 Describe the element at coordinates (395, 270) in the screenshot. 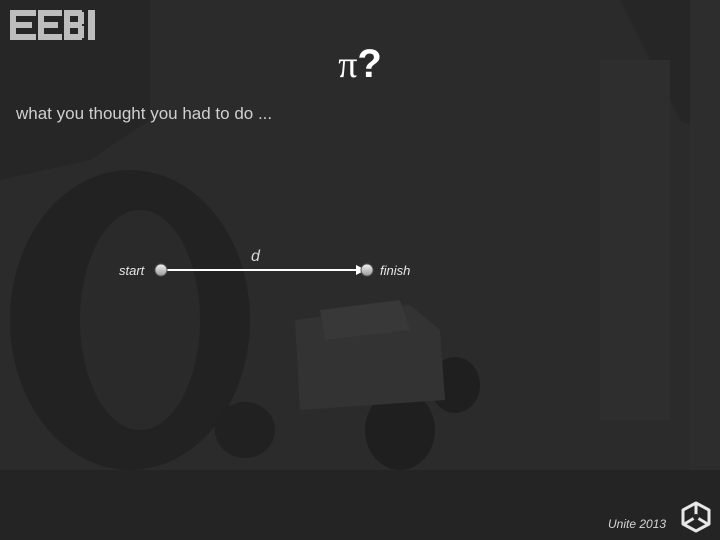

I see `finish-label: finish` at that location.